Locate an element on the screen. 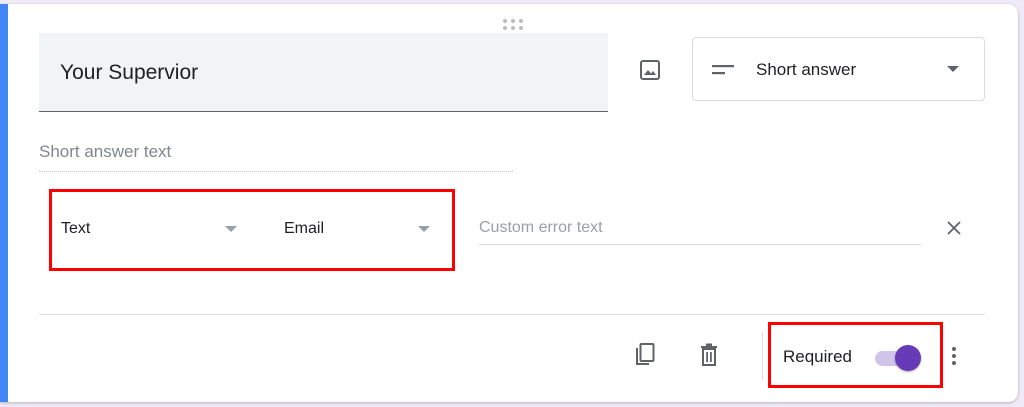 The height and width of the screenshot is (407, 1024). short-answer-placeholder: Short answer text is located at coordinates (276, 157).